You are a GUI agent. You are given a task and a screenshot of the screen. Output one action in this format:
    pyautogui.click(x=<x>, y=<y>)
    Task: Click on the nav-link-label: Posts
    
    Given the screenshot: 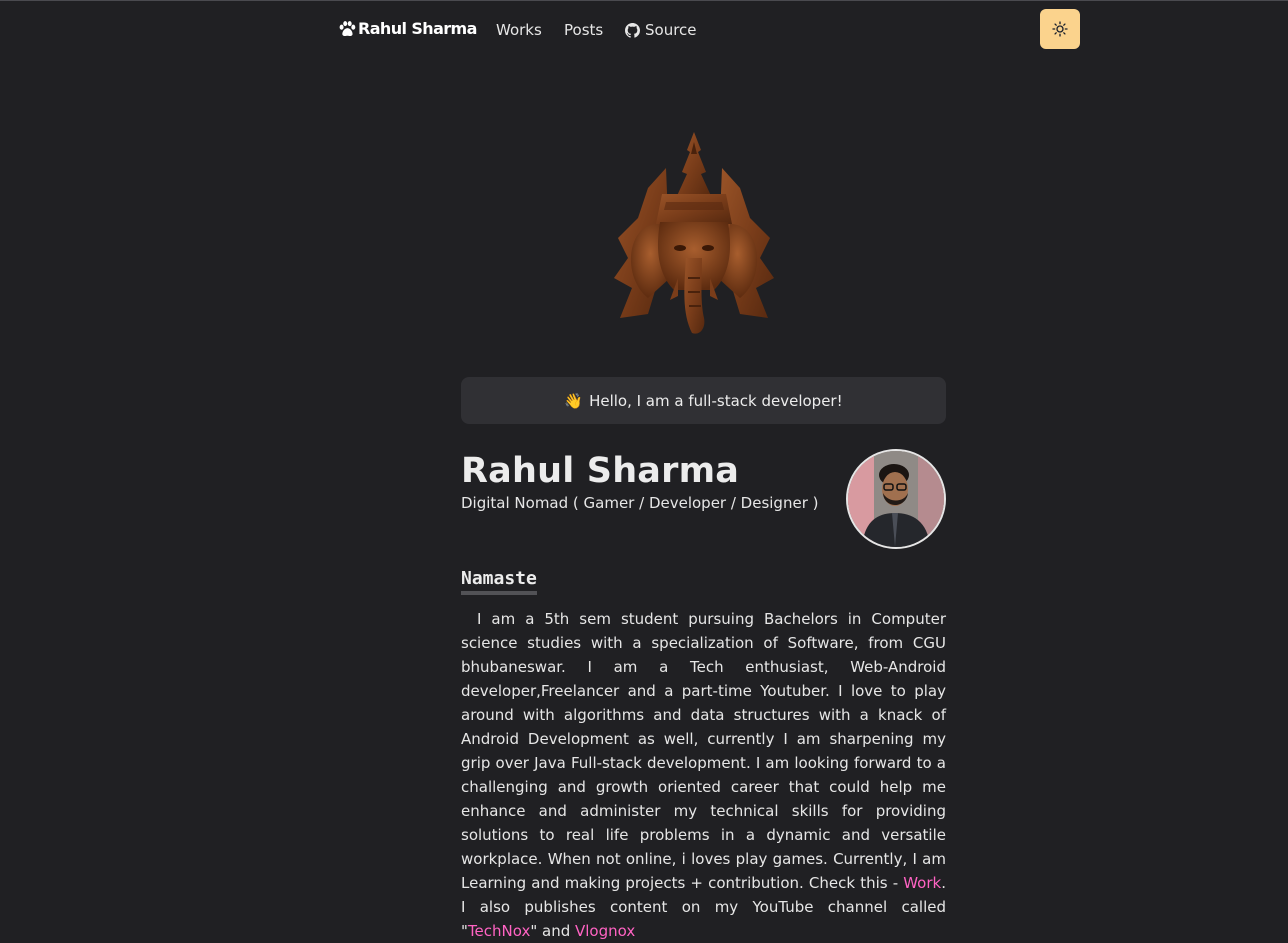 What is the action you would take?
    pyautogui.click(x=584, y=30)
    